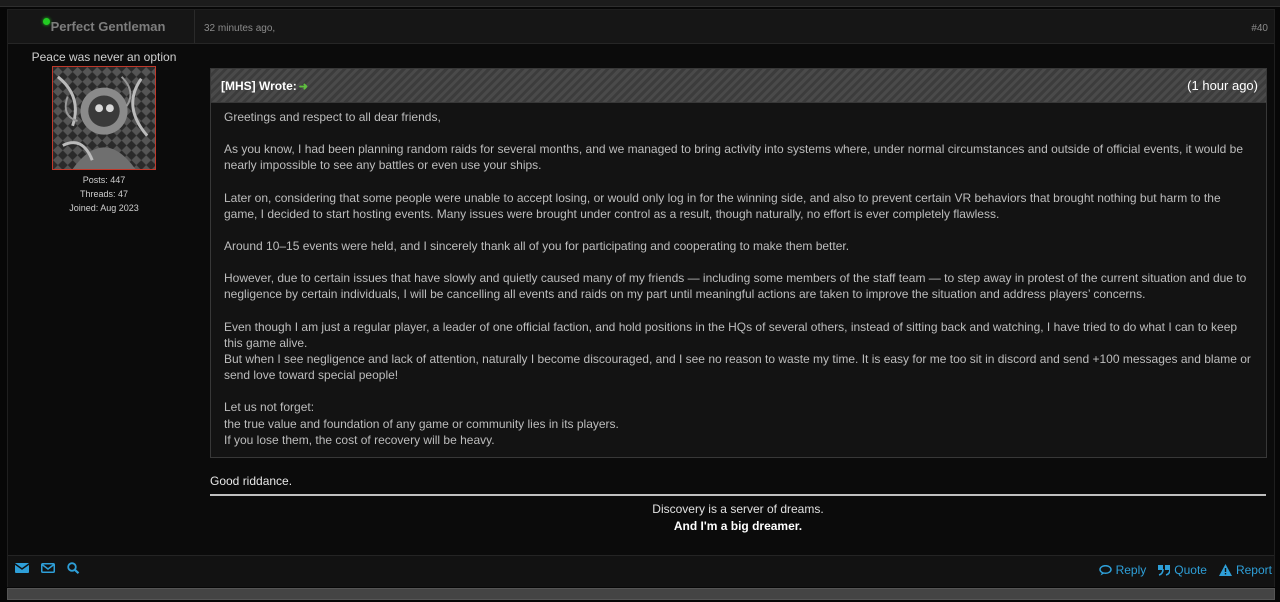  Describe the element at coordinates (640, 3) in the screenshot. I see `top-bar` at that location.